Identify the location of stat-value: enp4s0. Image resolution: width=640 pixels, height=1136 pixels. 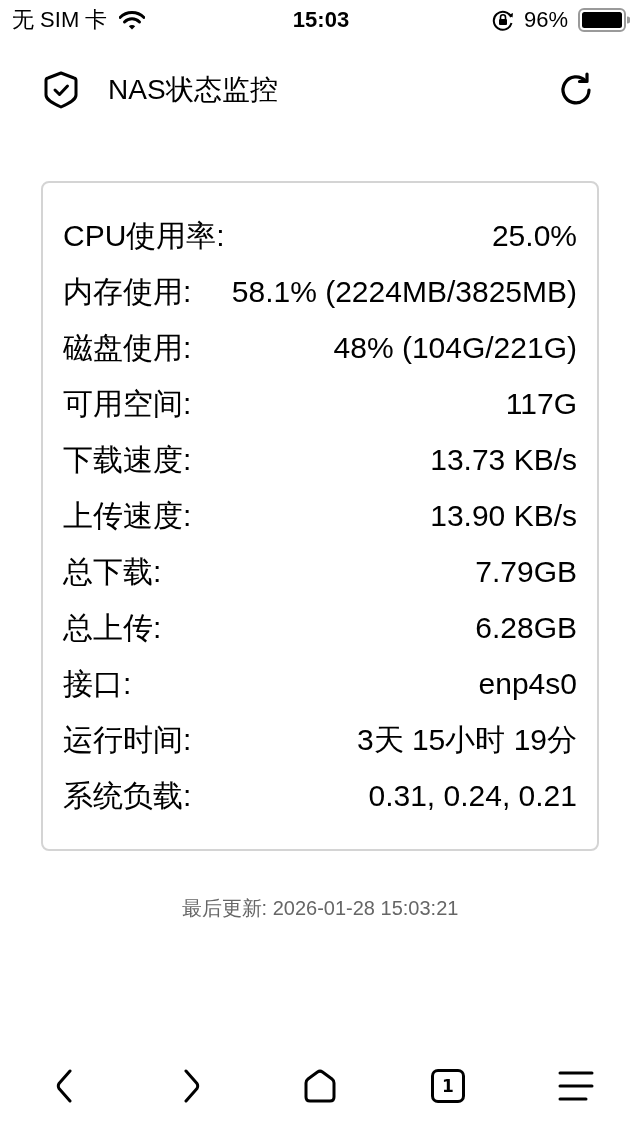
(527, 684).